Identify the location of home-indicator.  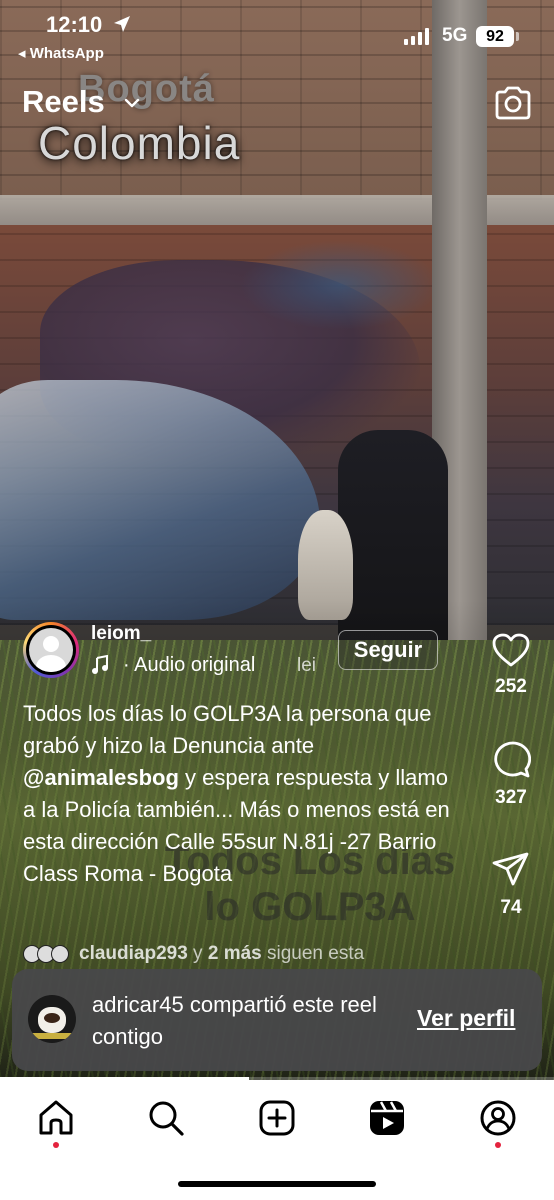
(277, 1184).